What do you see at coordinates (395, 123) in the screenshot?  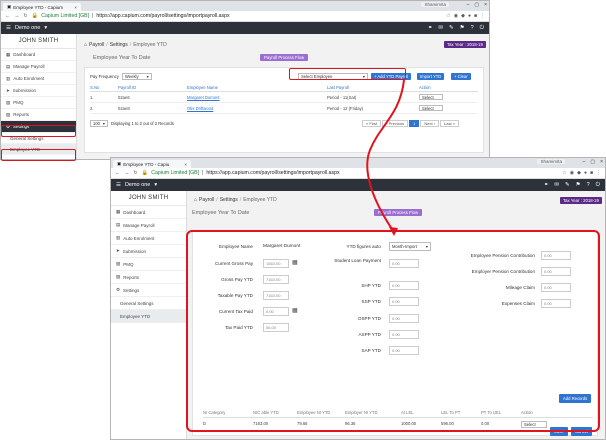 I see `page-previous: ‹ Previous` at bounding box center [395, 123].